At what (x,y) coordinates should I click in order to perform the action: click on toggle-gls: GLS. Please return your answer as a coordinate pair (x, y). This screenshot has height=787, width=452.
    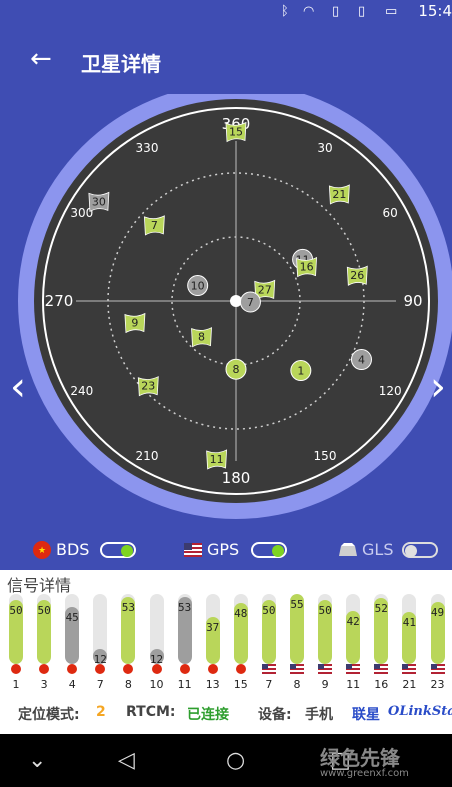
    Looking at the image, I should click on (393, 550).